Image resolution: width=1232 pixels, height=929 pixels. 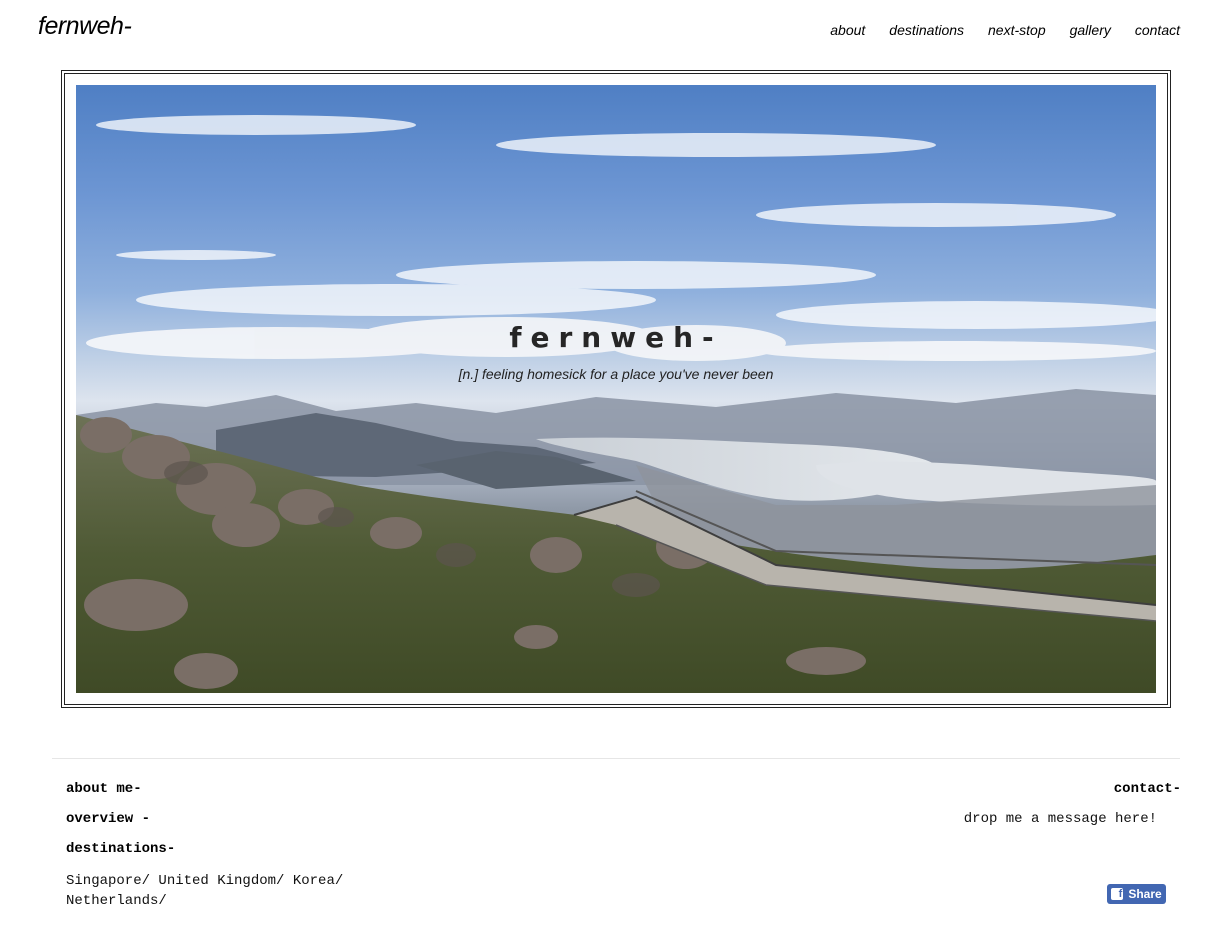 I want to click on nav-next-stop: next-stop, so click(x=1017, y=30).